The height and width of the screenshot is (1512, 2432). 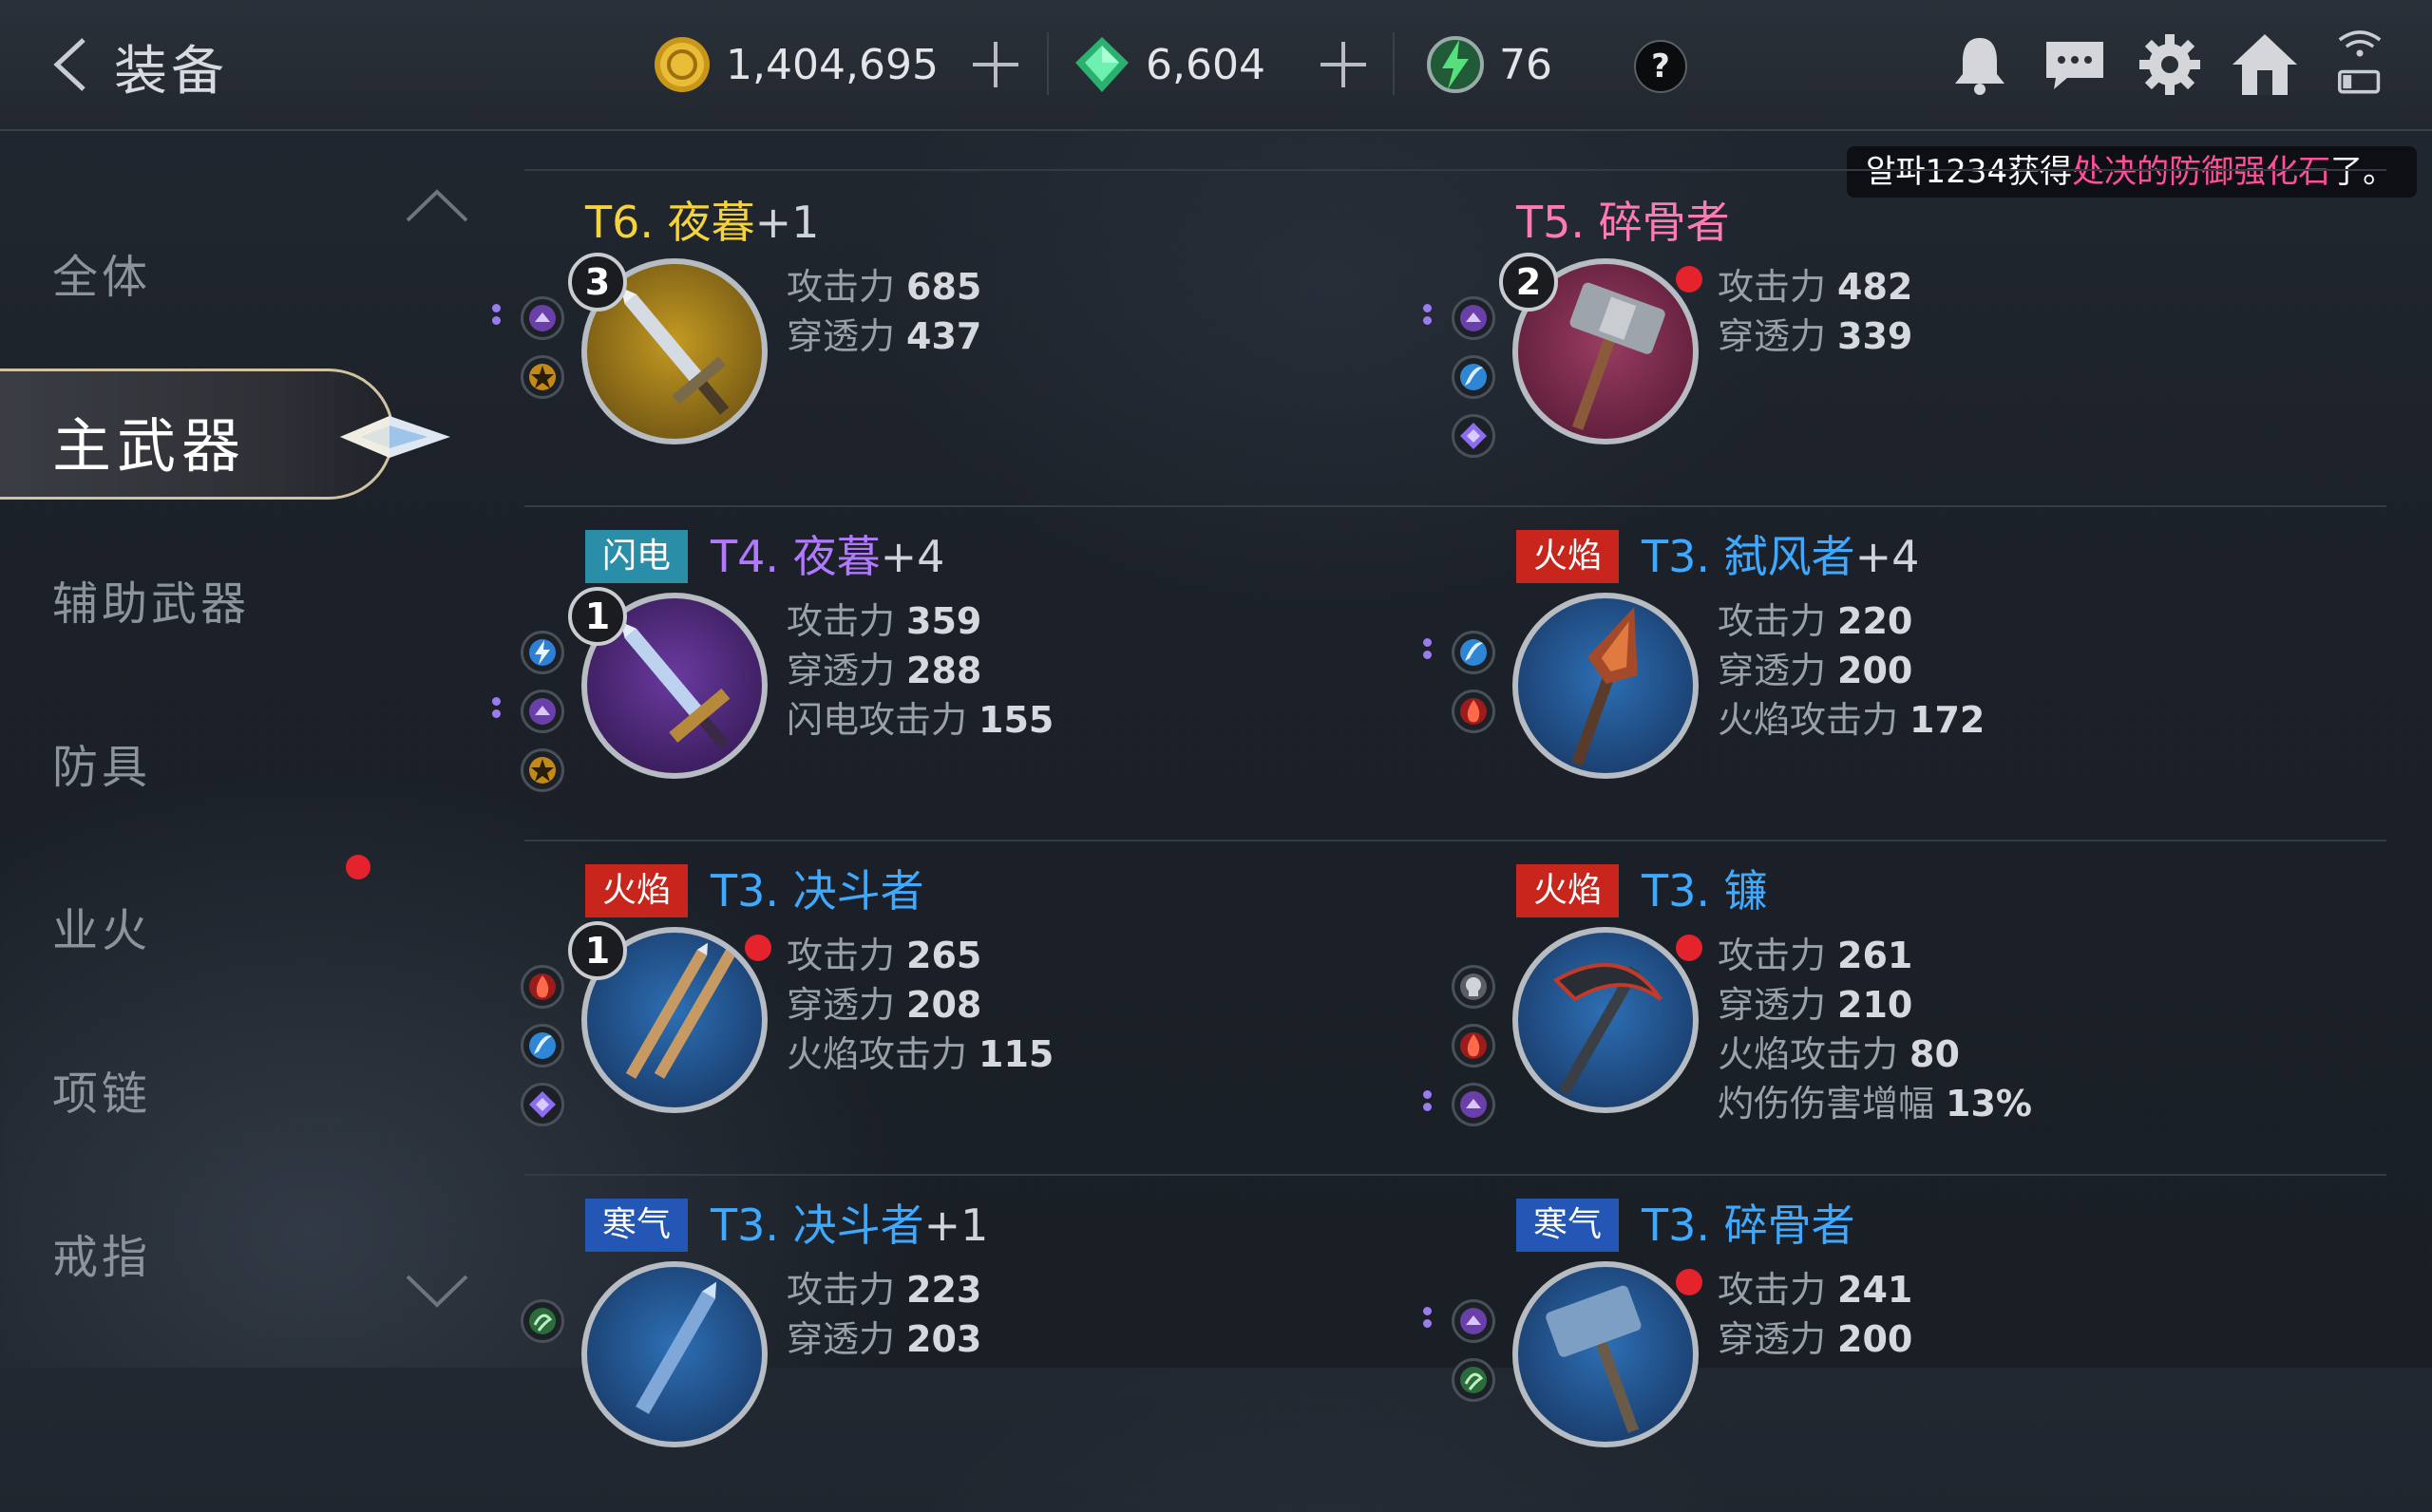 I want to click on equipment-card: 火焰 T3. 镰攻击力 261 穿透力 210 火焰攻击力 80 灼伤伤害增幅 13%, so click(x=1893, y=1017).